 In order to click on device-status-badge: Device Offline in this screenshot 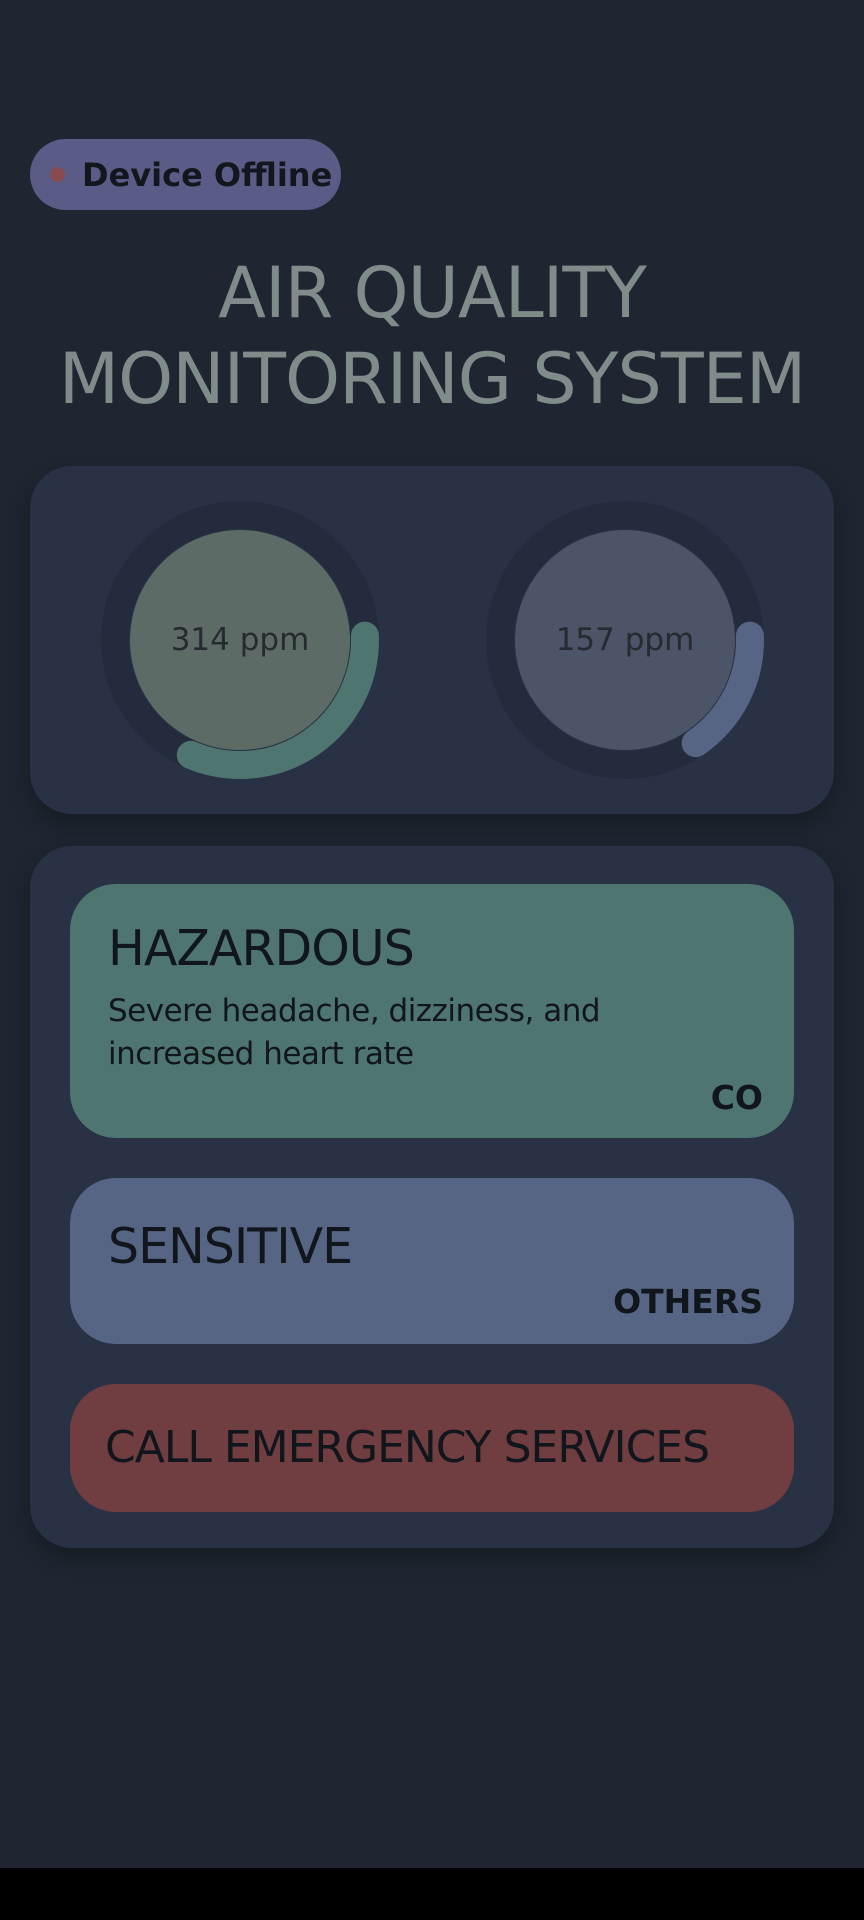, I will do `click(185, 174)`.